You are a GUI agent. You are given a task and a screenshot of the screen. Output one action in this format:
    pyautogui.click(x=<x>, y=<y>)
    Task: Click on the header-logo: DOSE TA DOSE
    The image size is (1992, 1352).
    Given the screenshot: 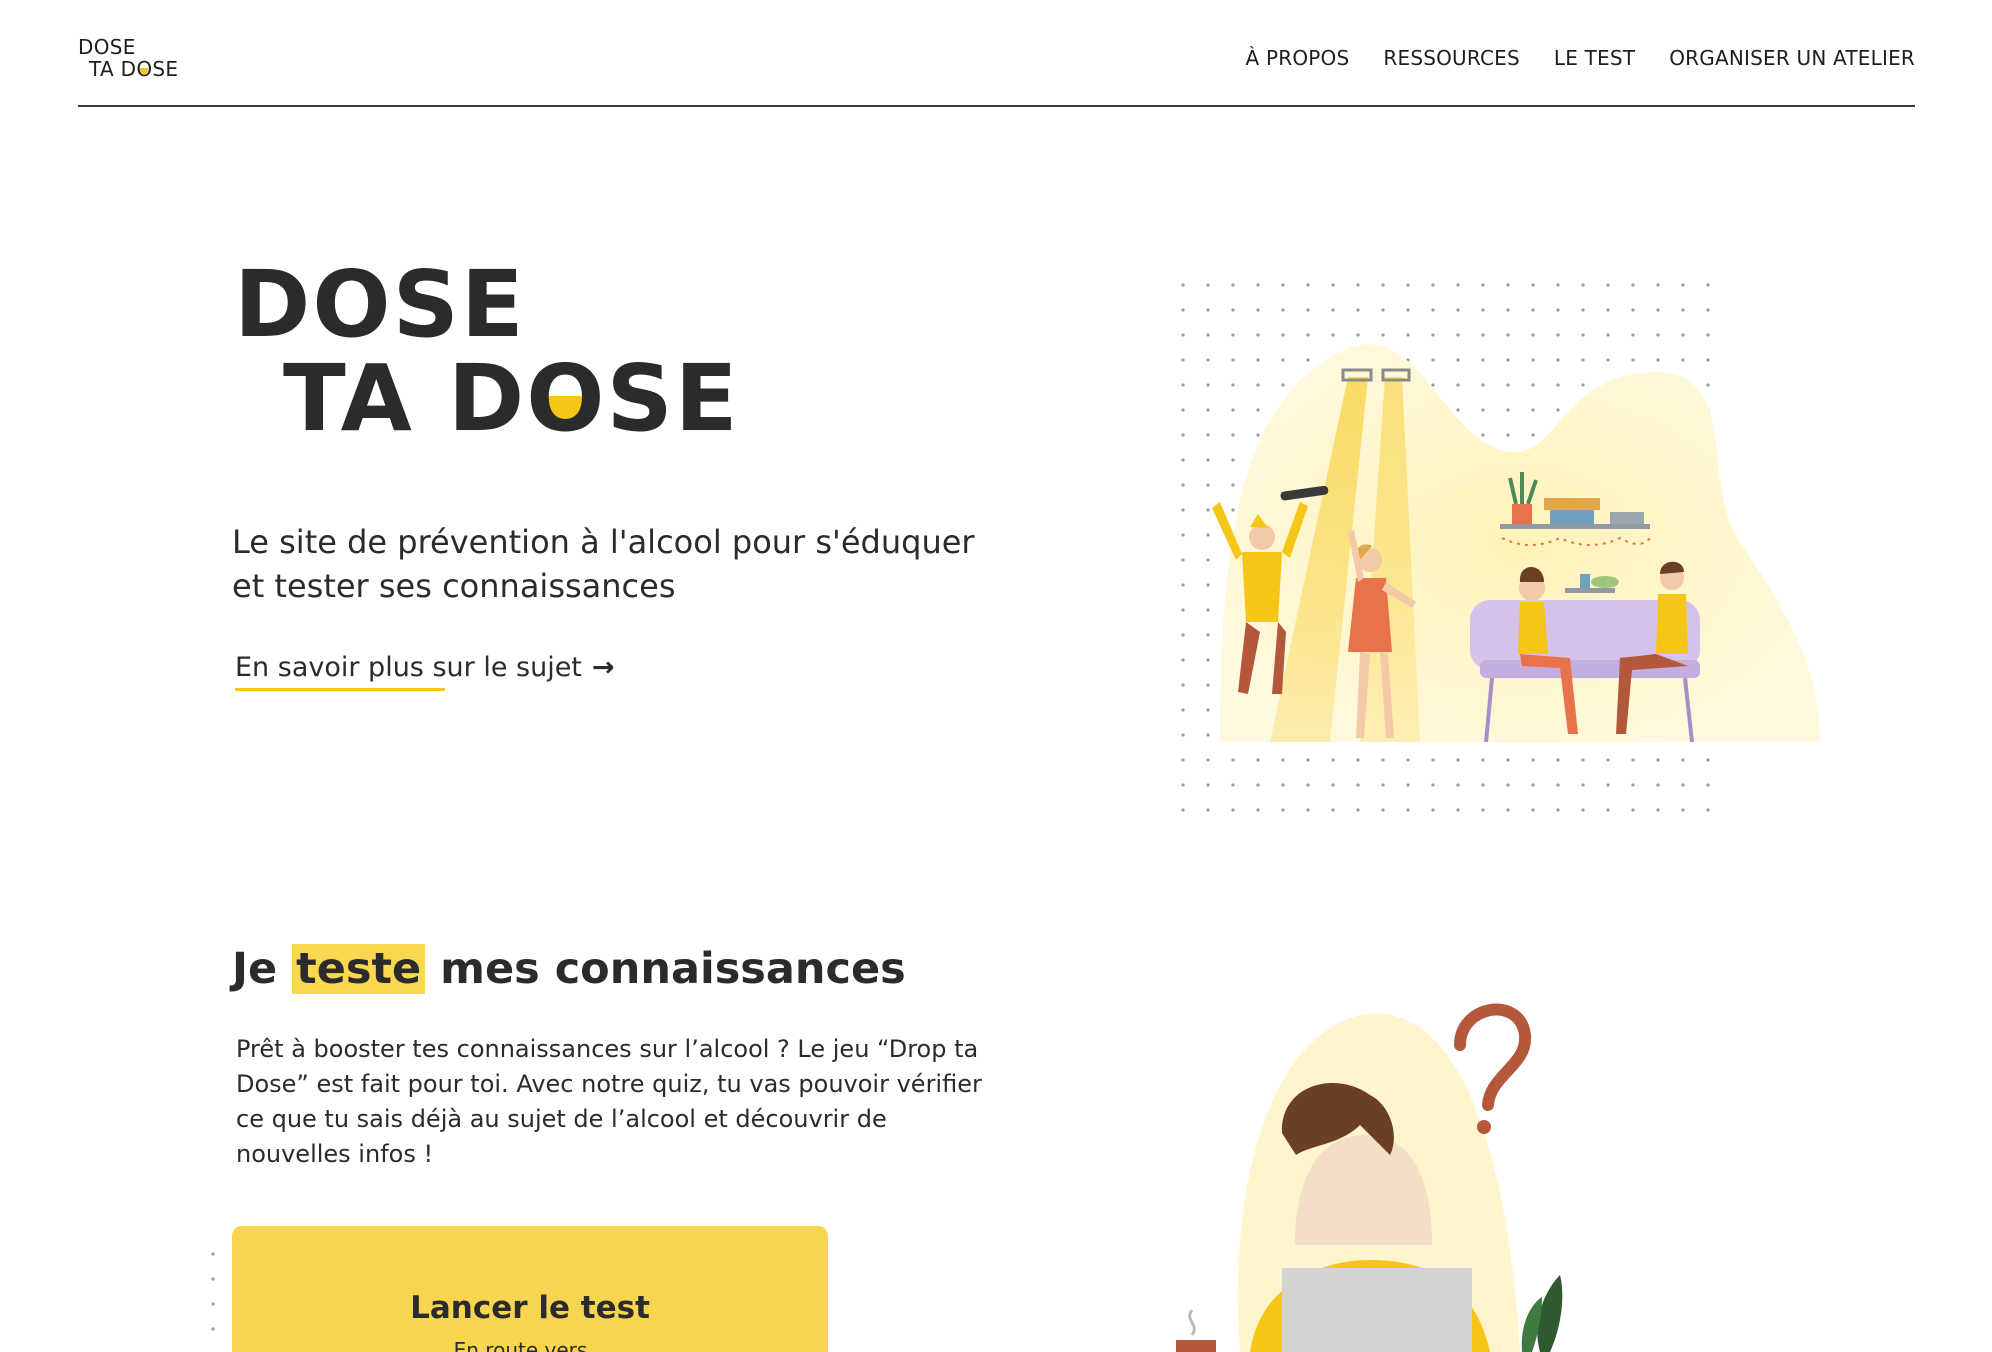 What is the action you would take?
    pyautogui.click(x=128, y=58)
    